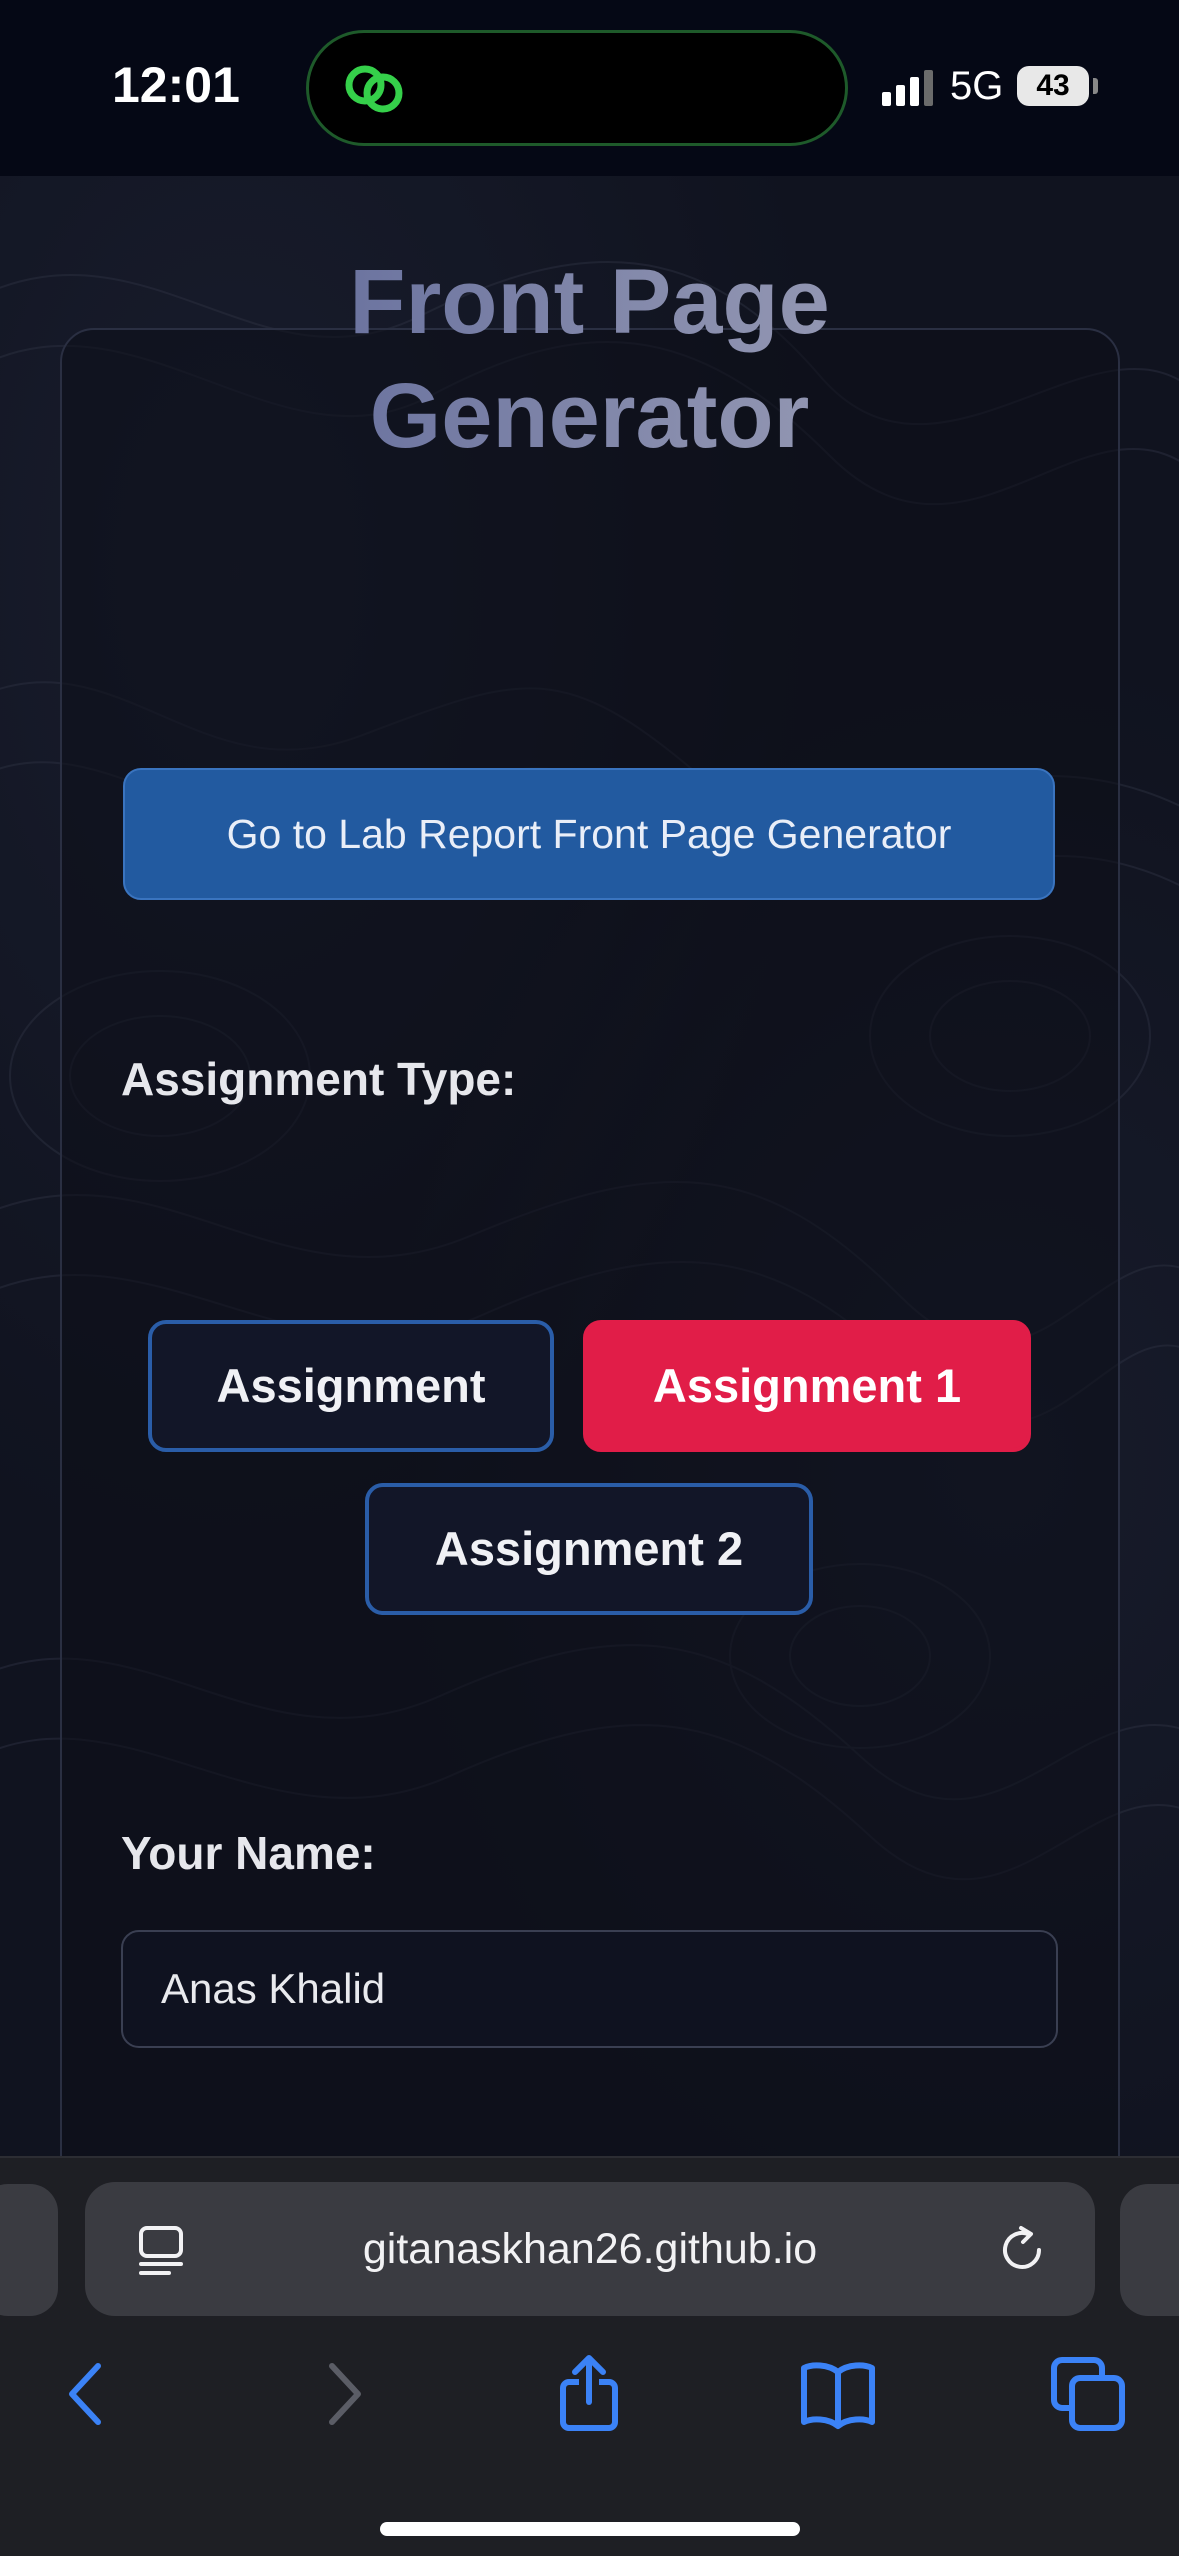 The height and width of the screenshot is (2556, 1179). Describe the element at coordinates (374, 89) in the screenshot. I see `linked-rings-icon` at that location.